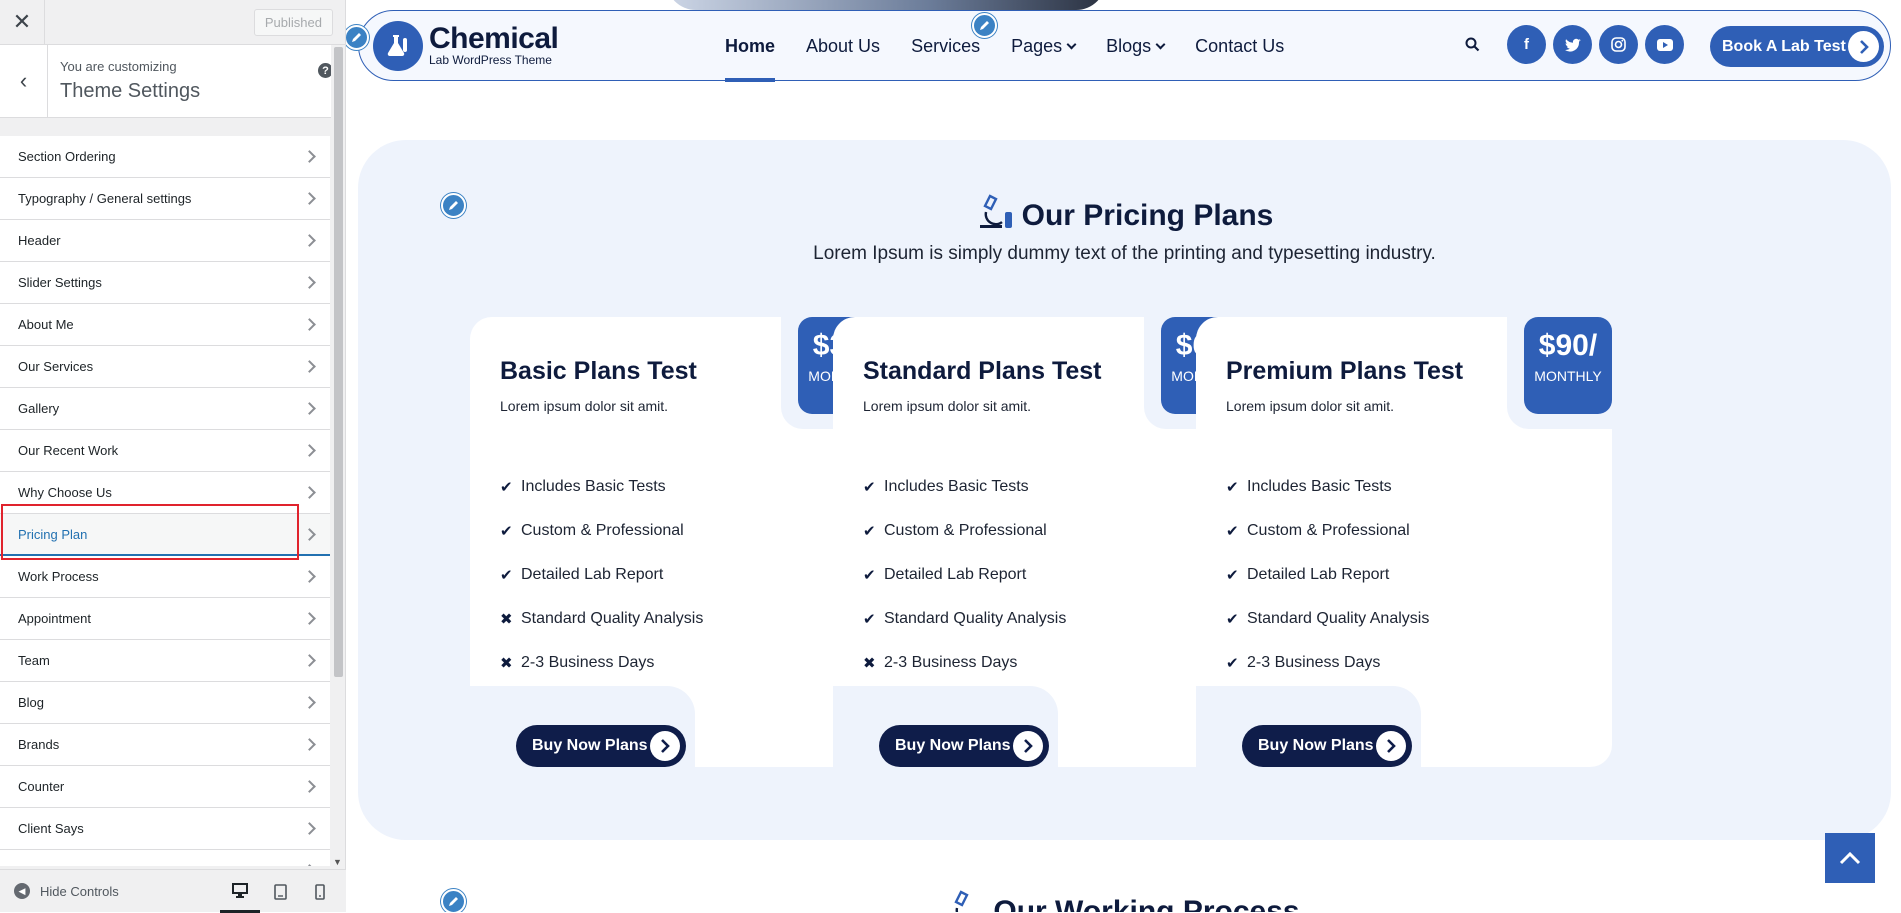 This screenshot has height=913, width=1901. Describe the element at coordinates (1327, 487) in the screenshot. I see `plan-feature: ✔ Includes Basic Tests` at that location.